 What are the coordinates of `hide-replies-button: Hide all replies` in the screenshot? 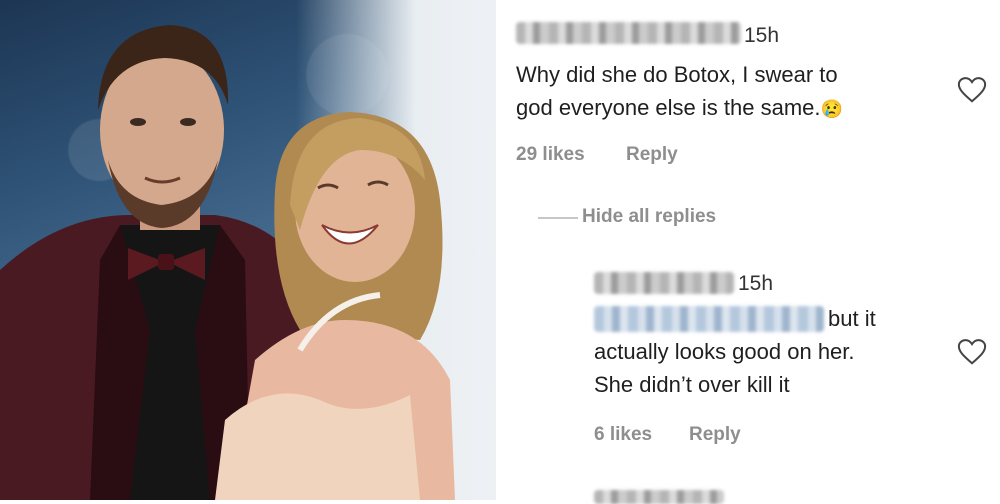 It's located at (649, 217).